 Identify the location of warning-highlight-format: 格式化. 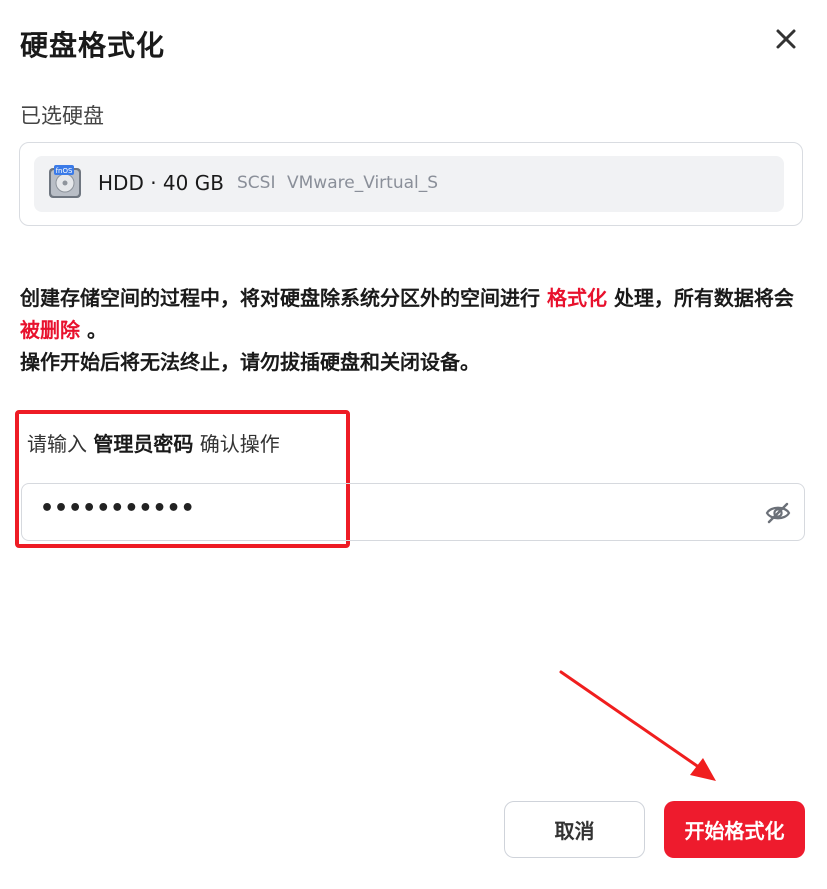
(576, 298).